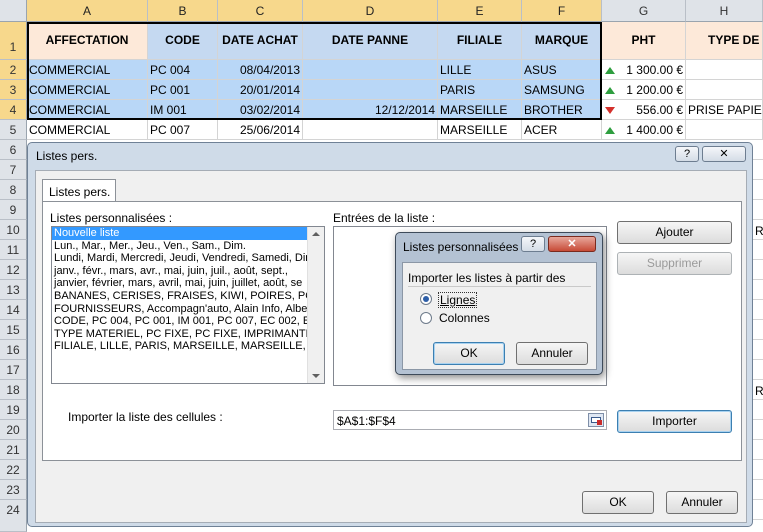 This screenshot has height=532, width=763. Describe the element at coordinates (702, 502) in the screenshot. I see `cancel-button: Annuler` at that location.